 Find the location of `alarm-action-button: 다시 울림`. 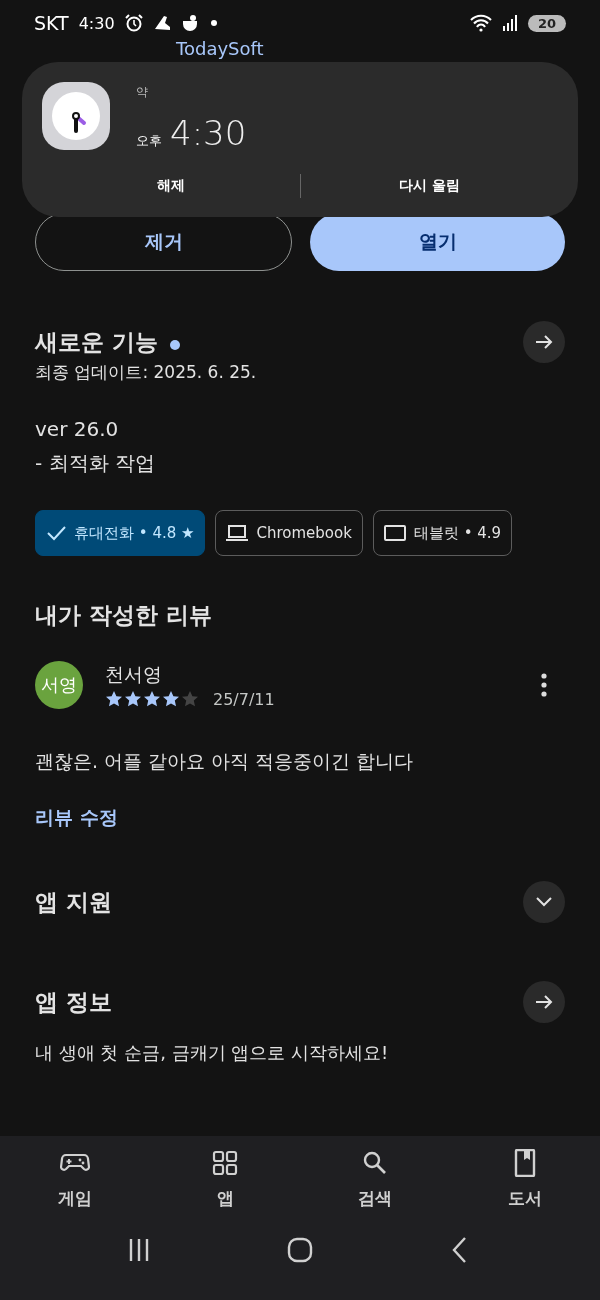

alarm-action-button: 다시 울림 is located at coordinates (429, 186).